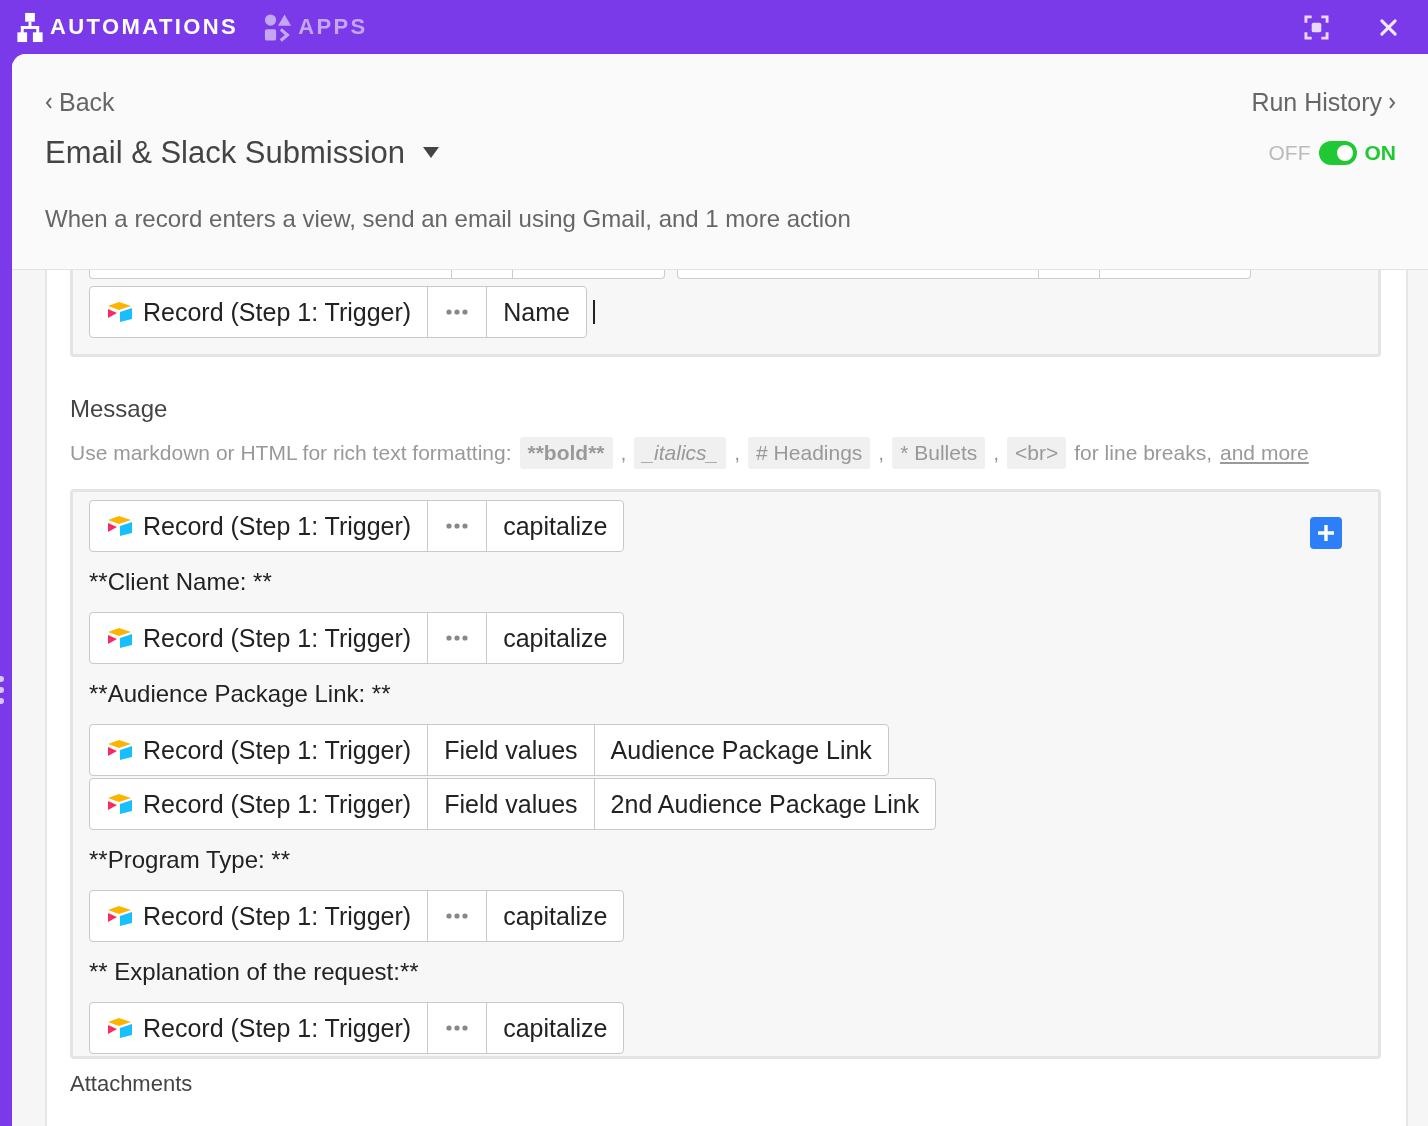 The height and width of the screenshot is (1126, 1428). Describe the element at coordinates (431, 153) in the screenshot. I see `caret-icon` at that location.